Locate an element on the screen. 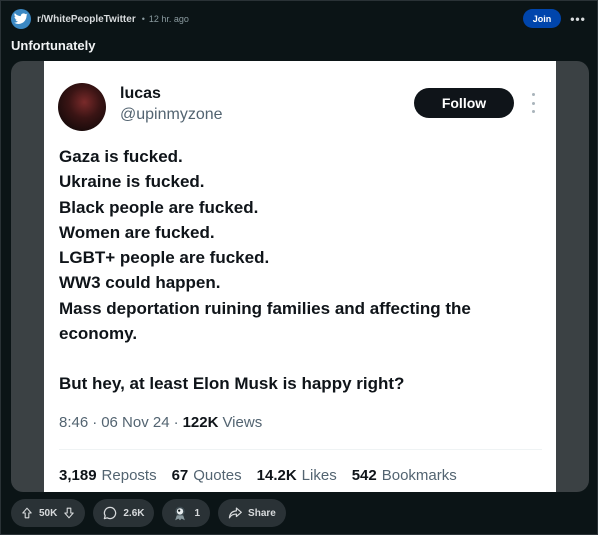 The height and width of the screenshot is (535, 598). bookmarks-label: Bookmarks is located at coordinates (419, 475).